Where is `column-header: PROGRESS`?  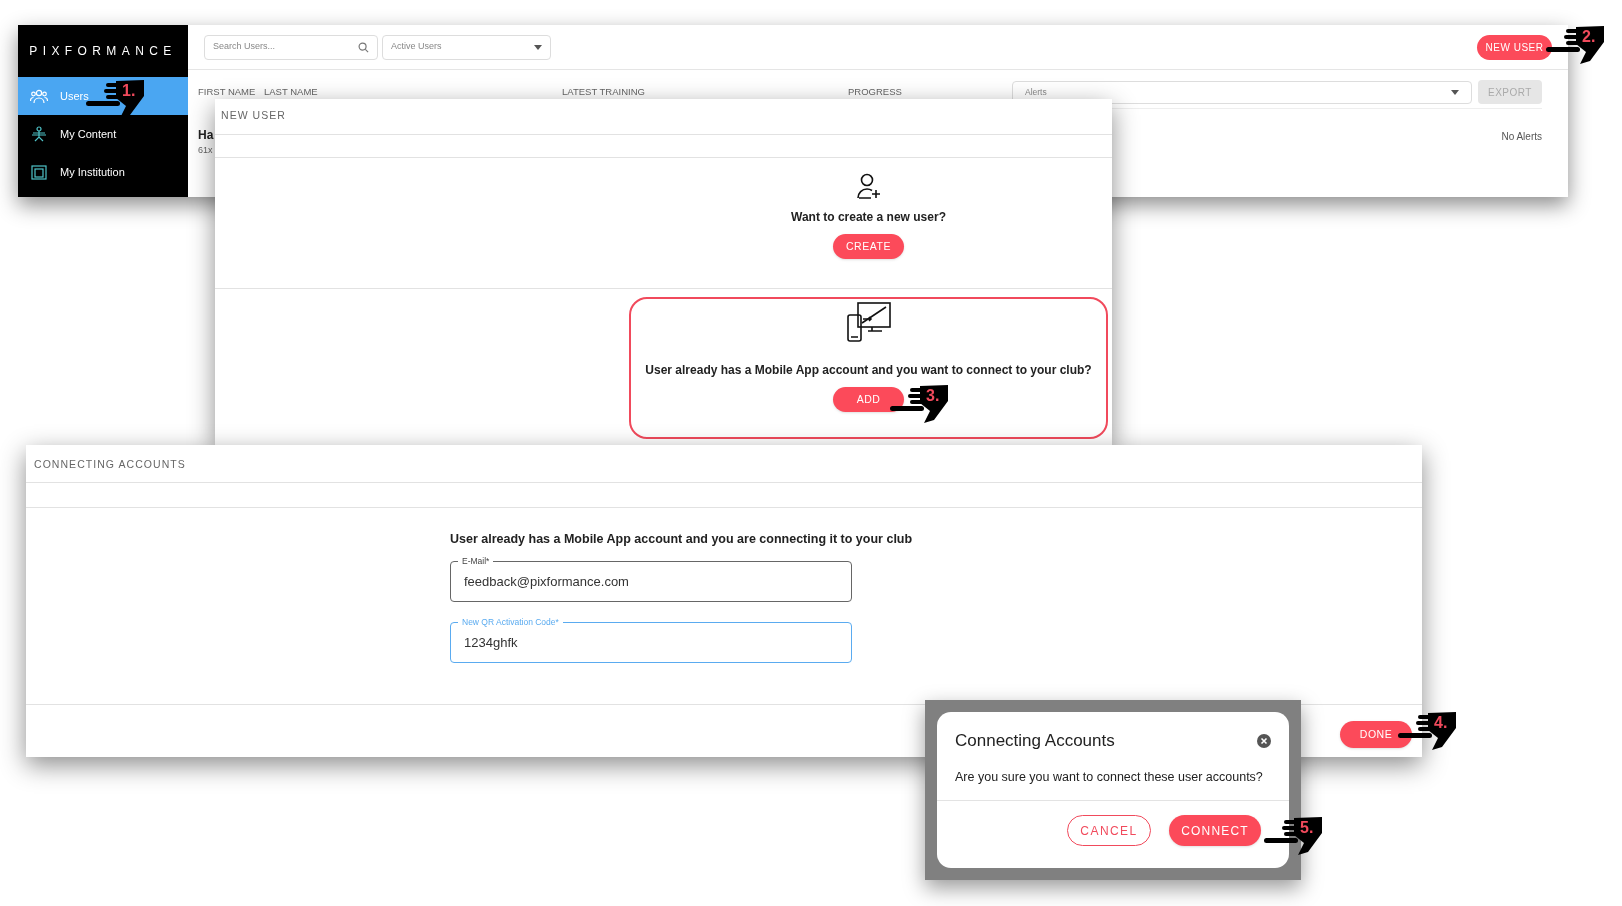
column-header: PROGRESS is located at coordinates (875, 91).